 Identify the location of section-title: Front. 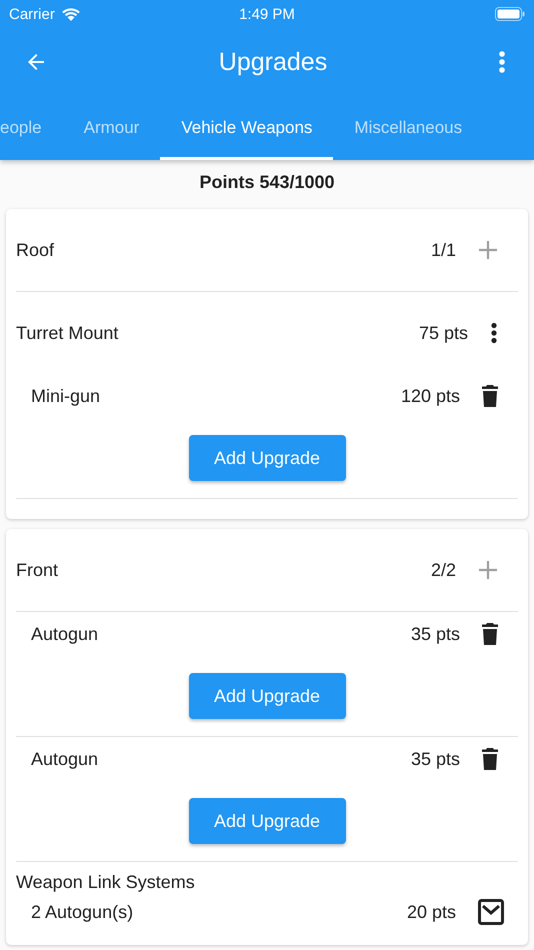
(38, 570).